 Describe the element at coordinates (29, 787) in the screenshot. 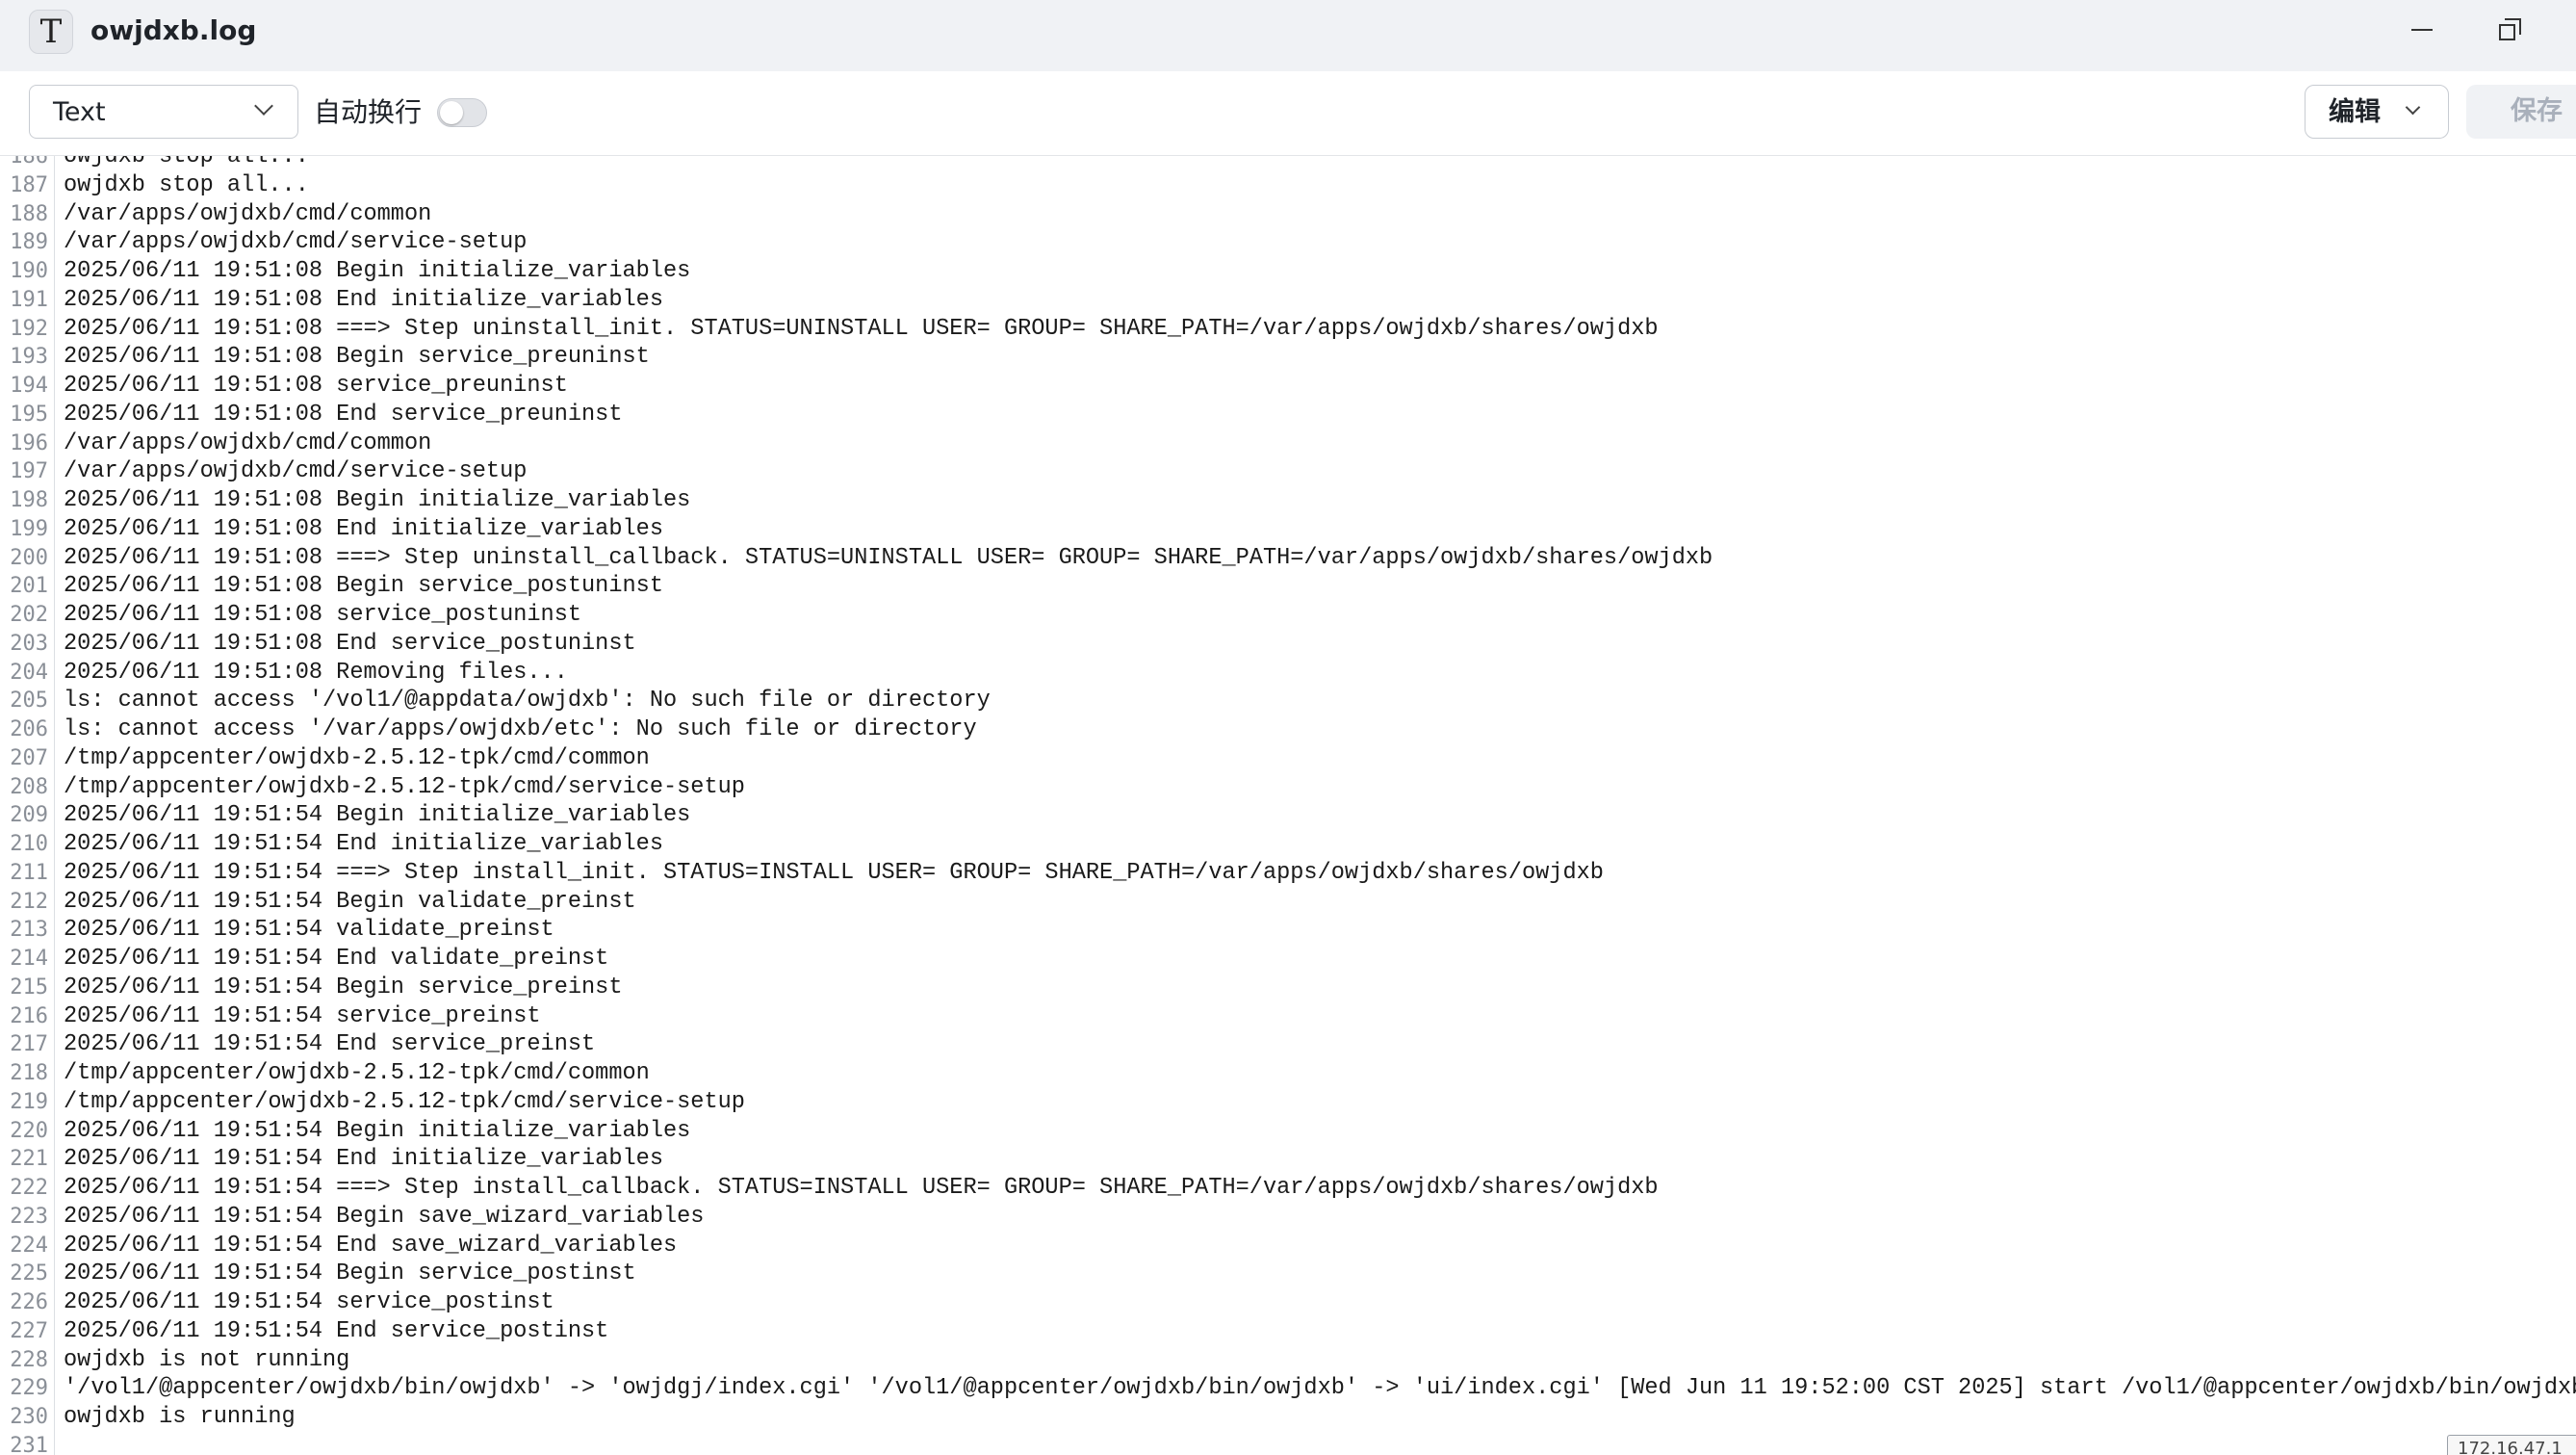

I see `line-number: 208` at that location.